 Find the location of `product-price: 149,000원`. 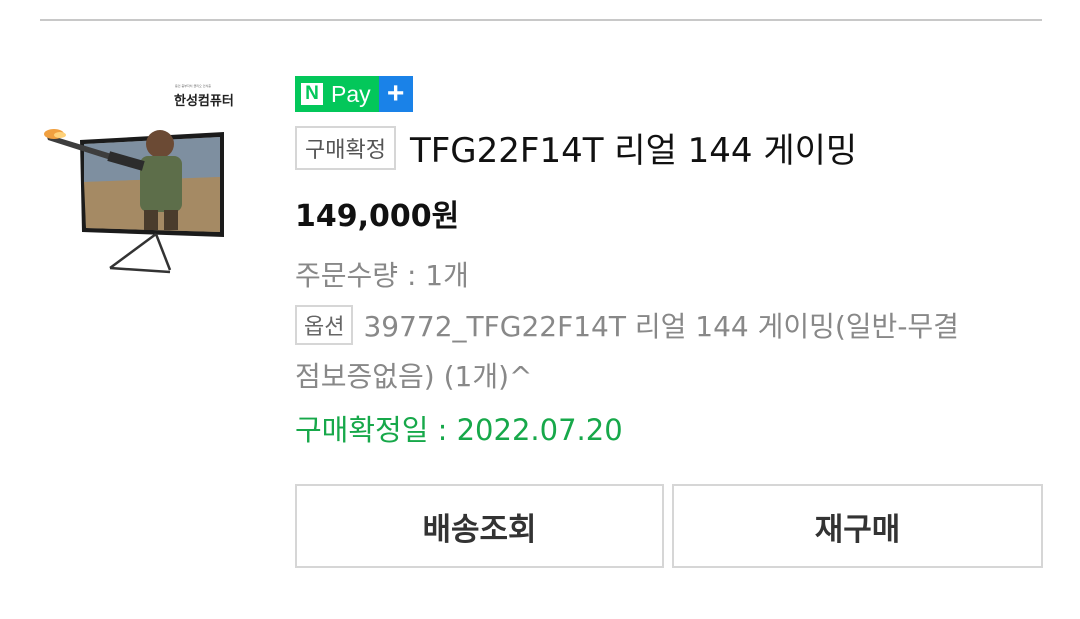

product-price: 149,000원 is located at coordinates (377, 216).